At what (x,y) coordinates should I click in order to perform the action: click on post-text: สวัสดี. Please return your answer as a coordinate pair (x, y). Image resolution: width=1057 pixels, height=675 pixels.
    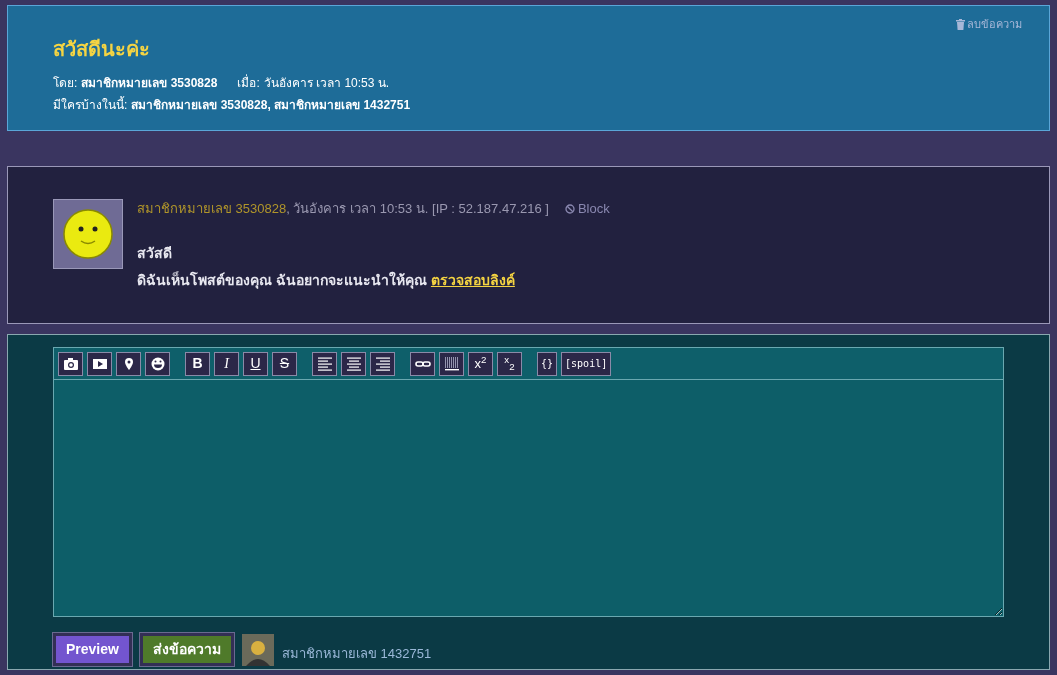
    Looking at the image, I should click on (155, 253).